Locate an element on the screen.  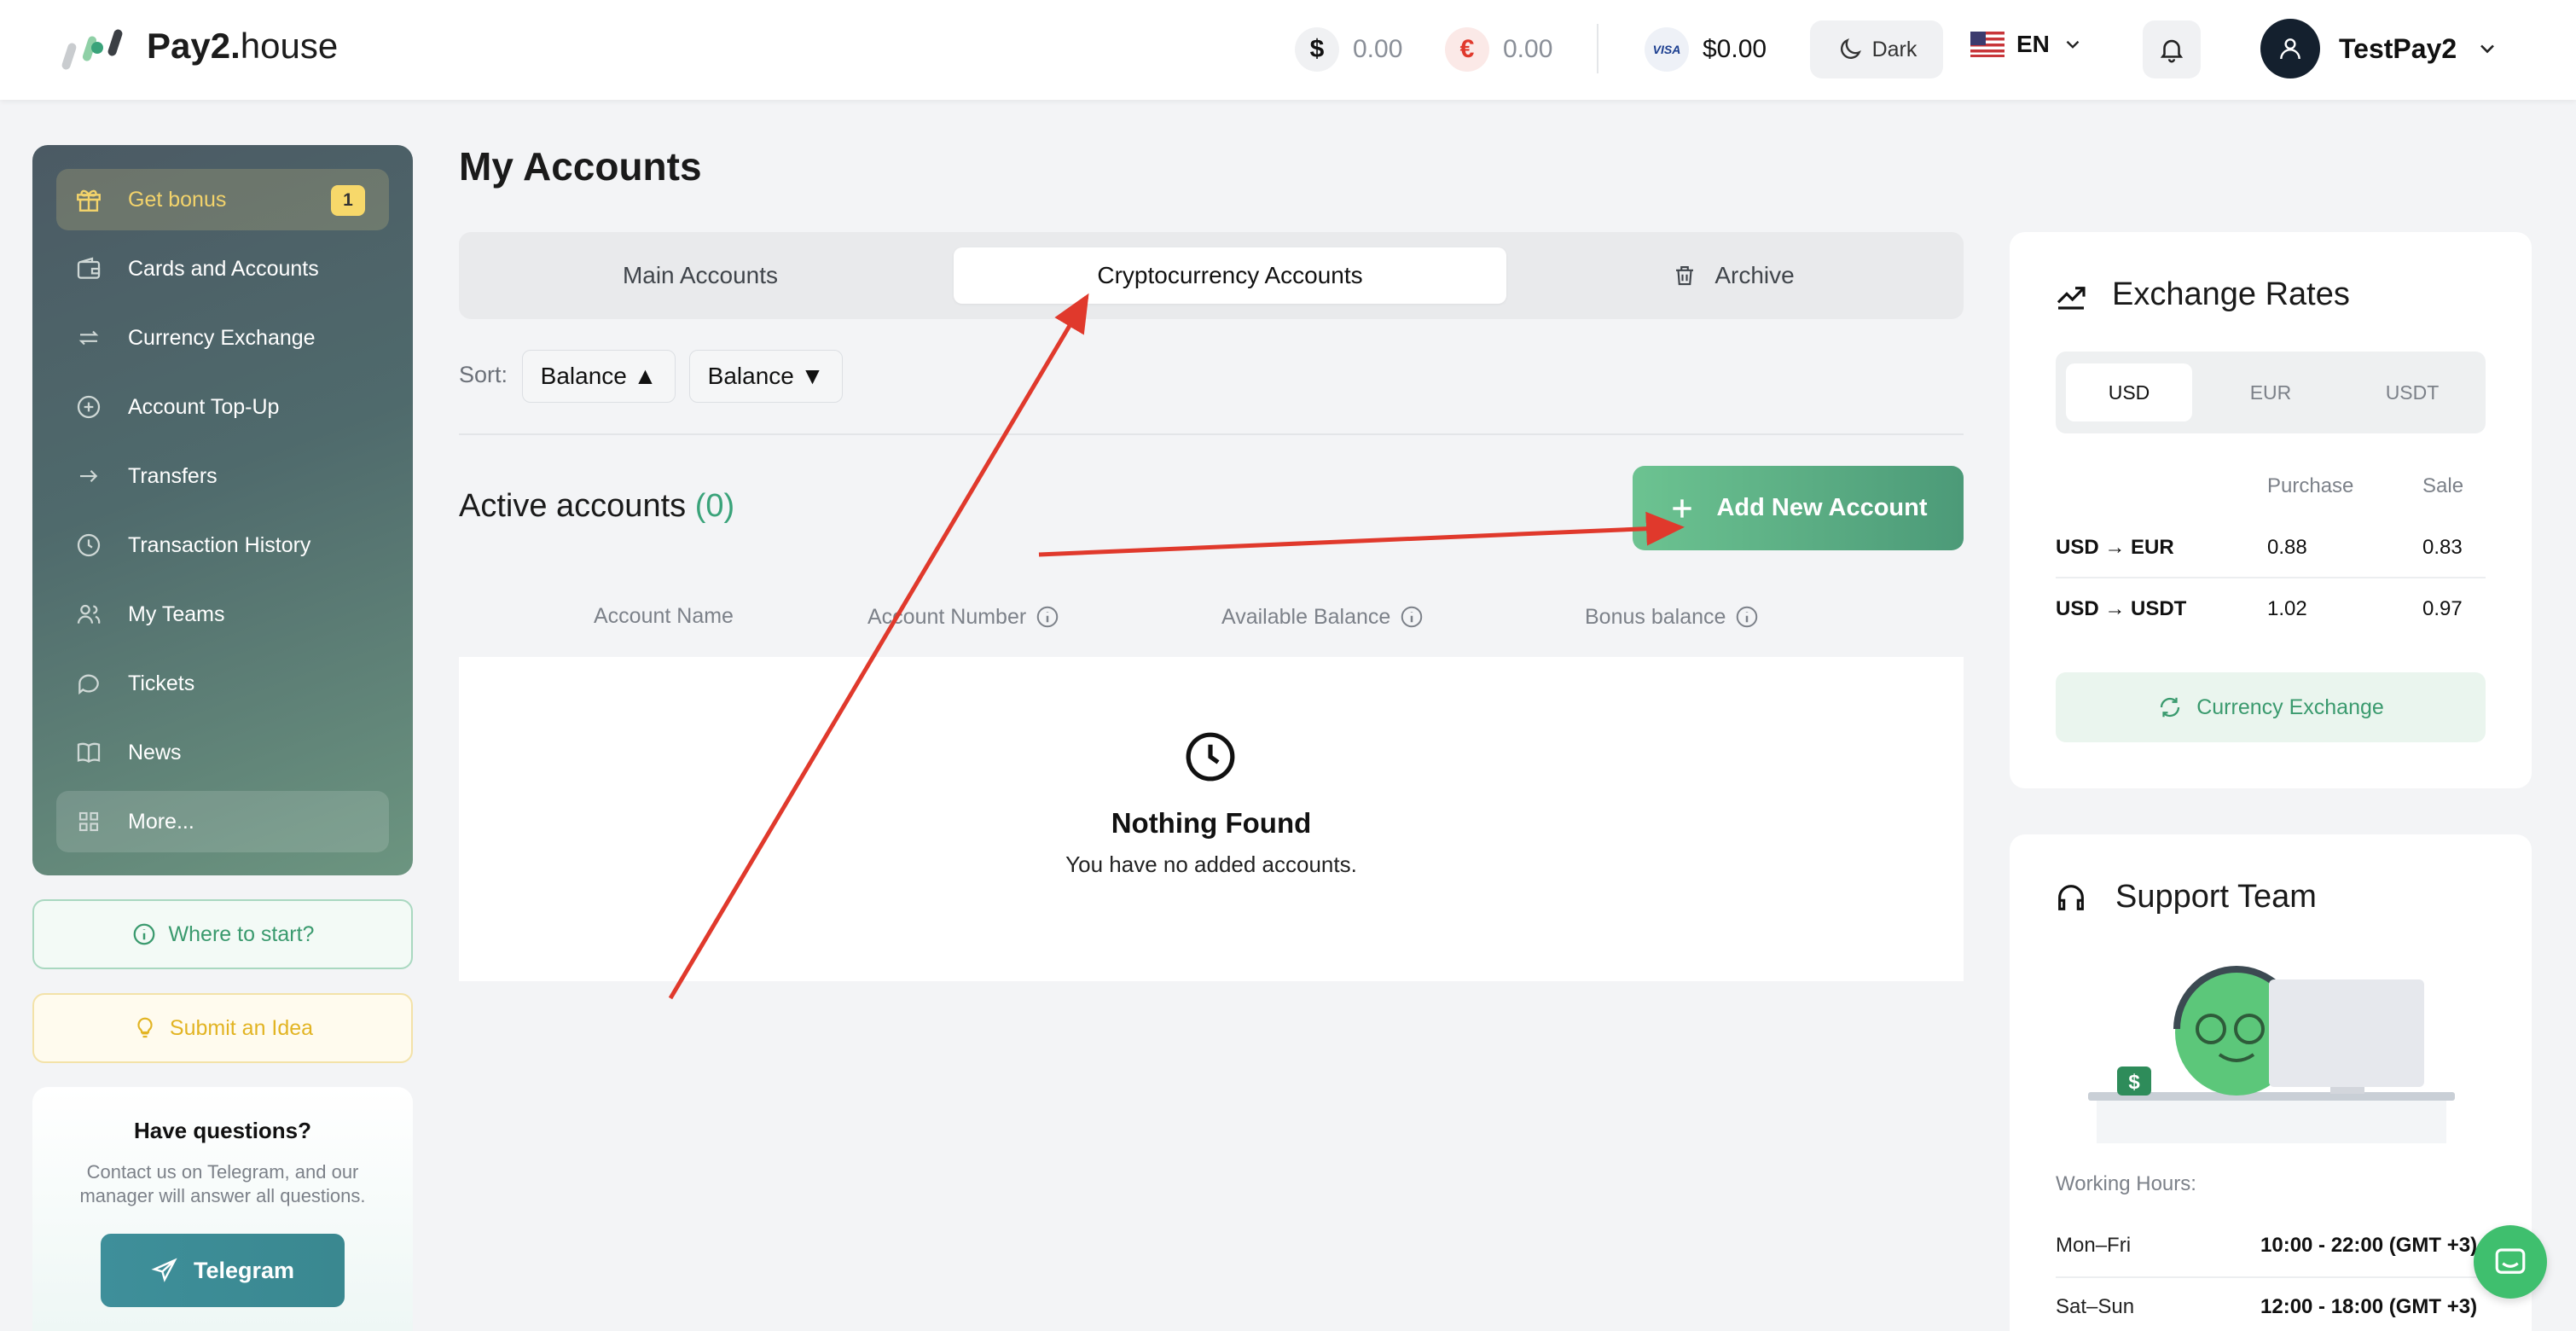
eur-balance: € 0.00 is located at coordinates (1498, 49).